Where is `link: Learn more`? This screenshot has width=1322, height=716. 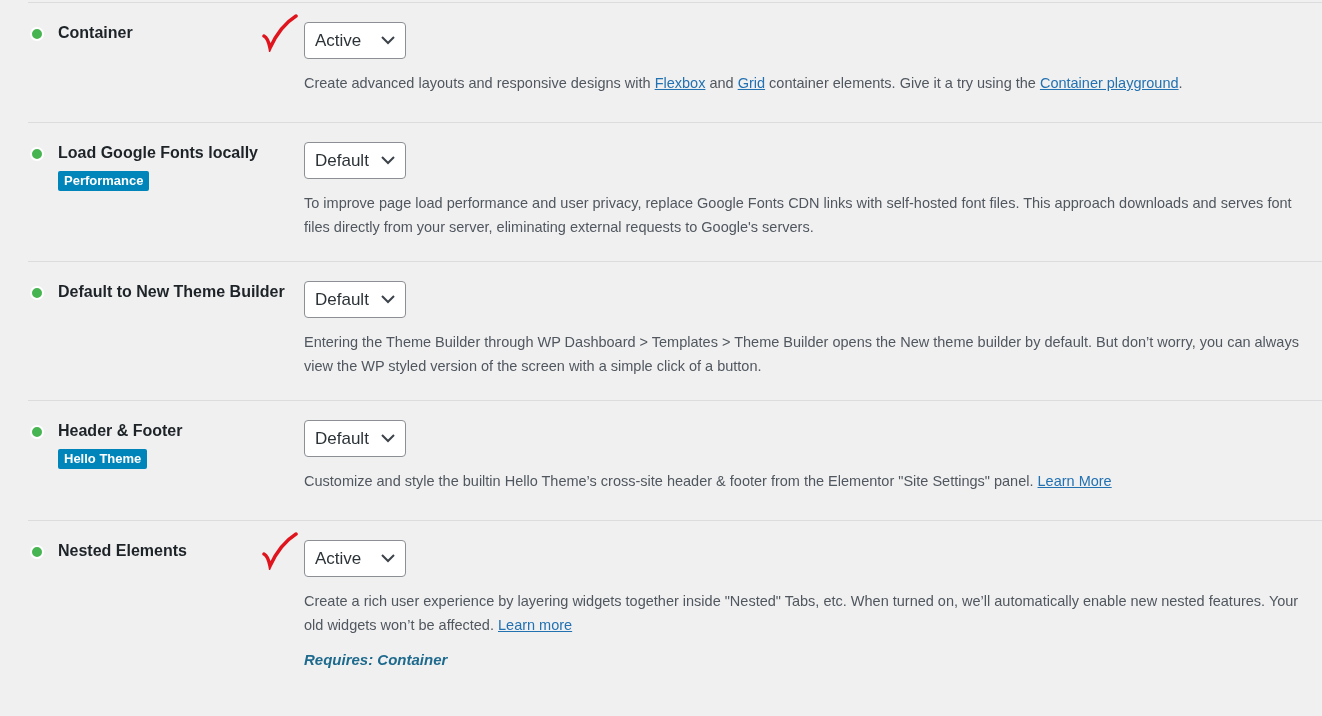 link: Learn more is located at coordinates (535, 625).